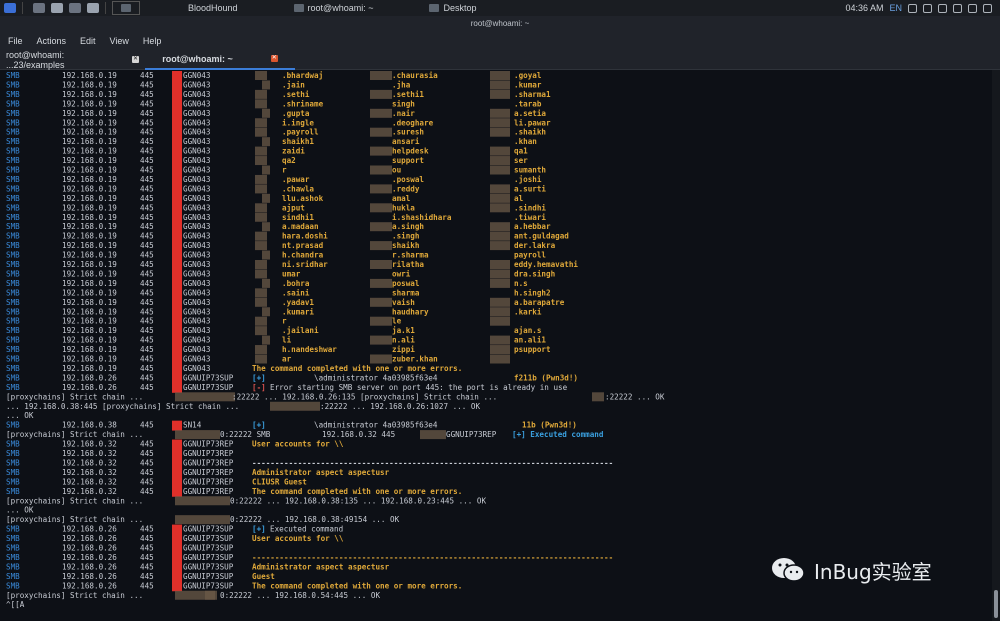  Describe the element at coordinates (119, 41) in the screenshot. I see `menu-view: View` at that location.